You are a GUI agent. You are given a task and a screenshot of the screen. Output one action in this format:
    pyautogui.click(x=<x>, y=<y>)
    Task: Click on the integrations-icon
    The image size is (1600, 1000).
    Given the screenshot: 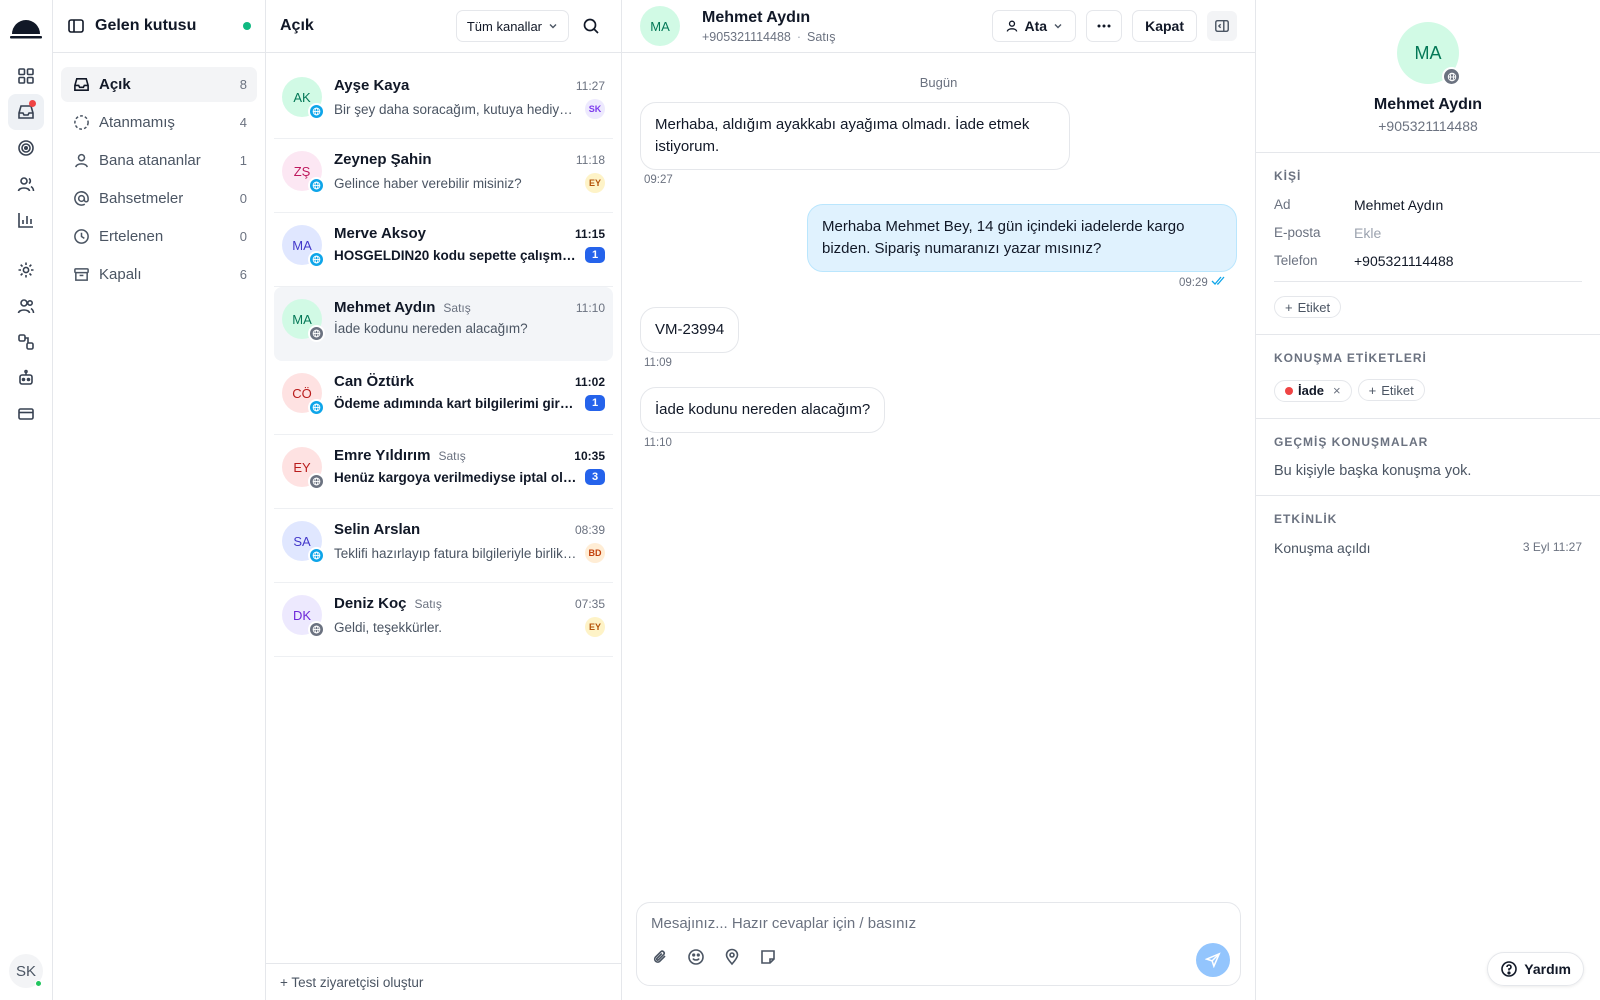 What is the action you would take?
    pyautogui.click(x=26, y=342)
    